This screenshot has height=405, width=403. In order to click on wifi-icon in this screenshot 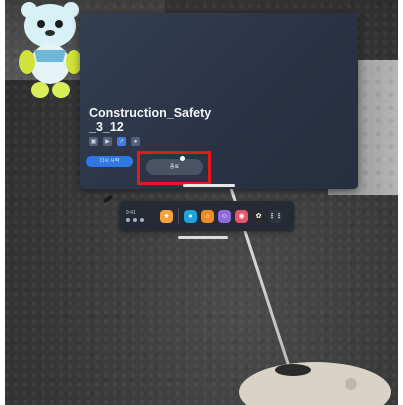, I will do `click(128, 220)`.